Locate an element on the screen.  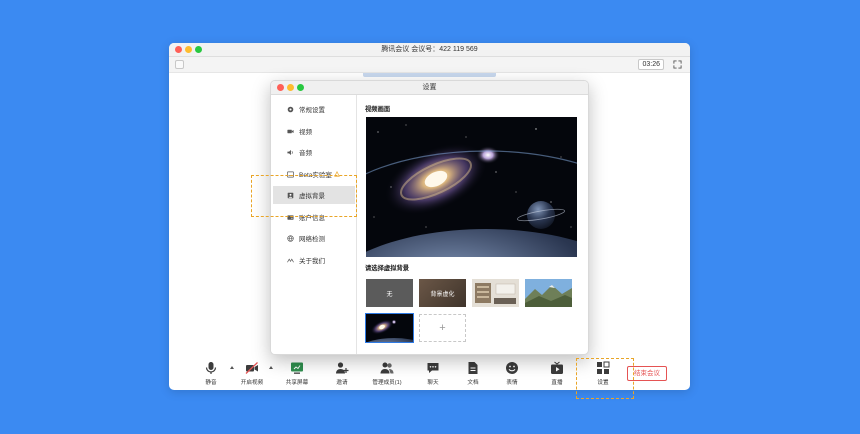
mountain-thumbnail is located at coordinates (548, 293).